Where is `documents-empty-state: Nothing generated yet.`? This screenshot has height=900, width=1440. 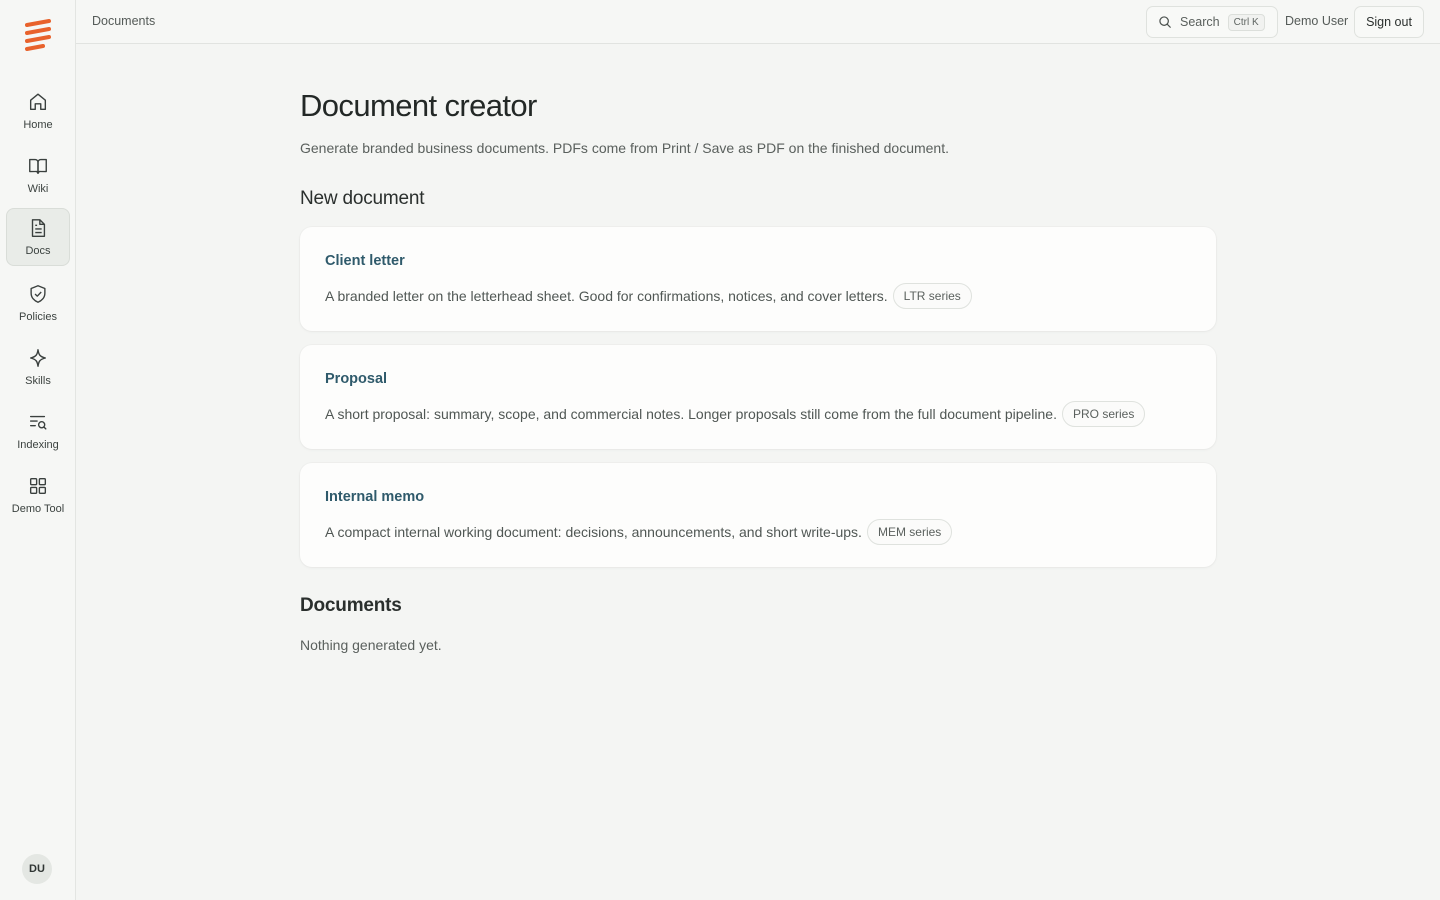 documents-empty-state: Nothing generated yet. is located at coordinates (371, 645).